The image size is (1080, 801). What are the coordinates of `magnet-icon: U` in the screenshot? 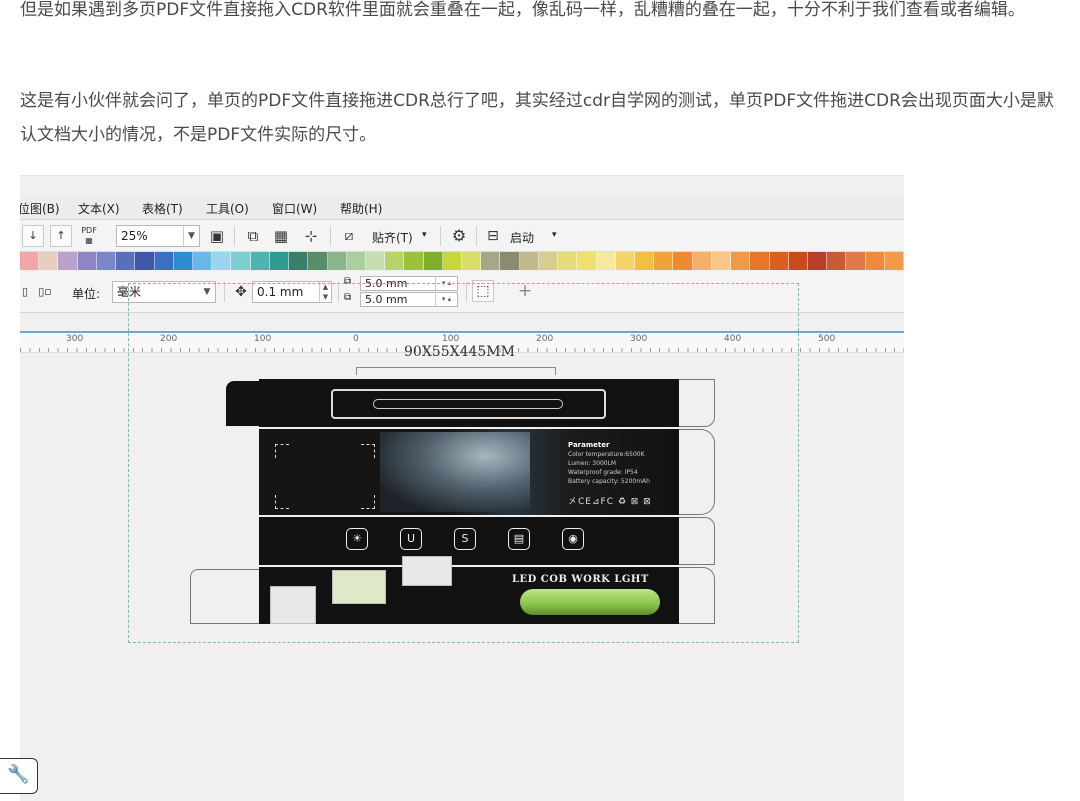 It's located at (411, 539).